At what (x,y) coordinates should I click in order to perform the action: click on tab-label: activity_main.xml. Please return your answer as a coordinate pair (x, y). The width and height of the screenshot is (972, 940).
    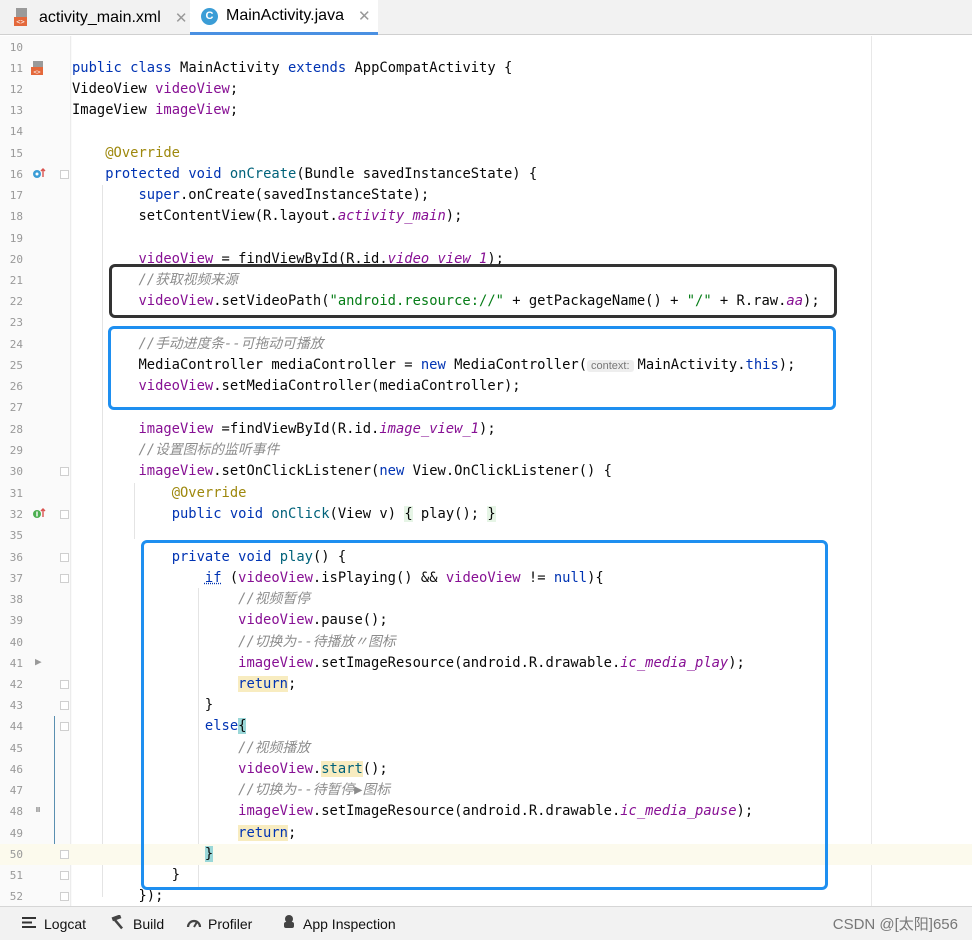
    Looking at the image, I should click on (100, 17).